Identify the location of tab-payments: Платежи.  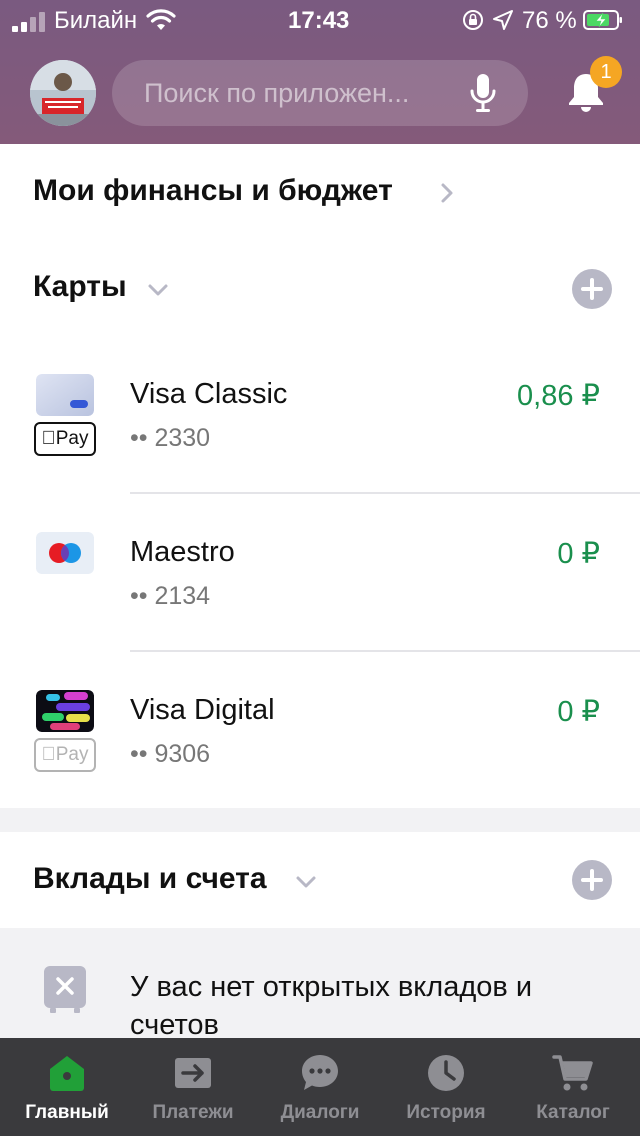
(193, 1087).